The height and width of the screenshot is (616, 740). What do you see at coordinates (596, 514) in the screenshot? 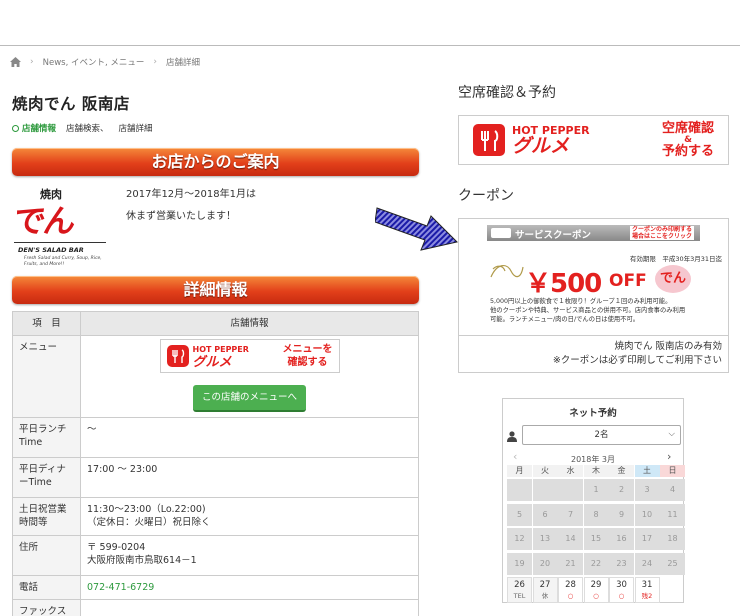
I see `calendar-day: 8` at bounding box center [596, 514].